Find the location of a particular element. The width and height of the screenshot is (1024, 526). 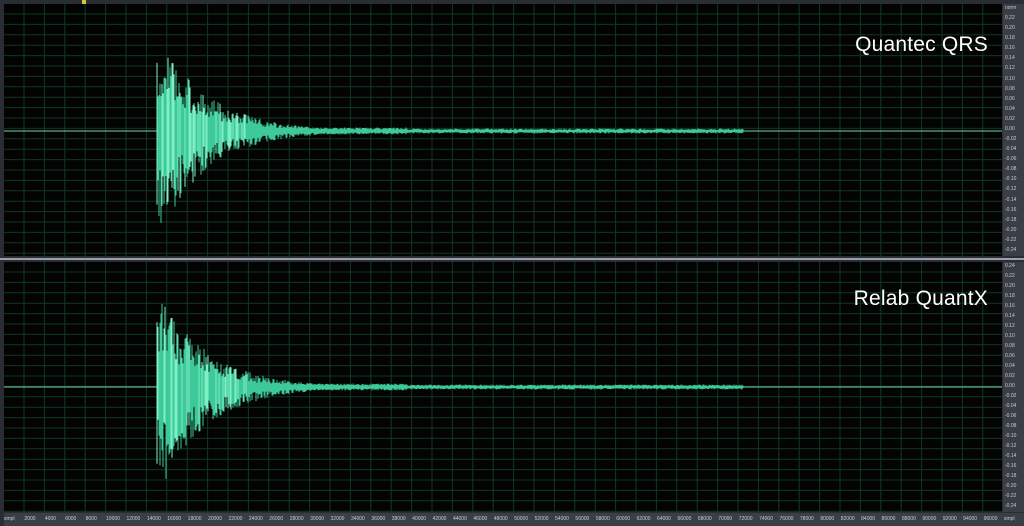

time-tick-label: 36000 is located at coordinates (378, 519).